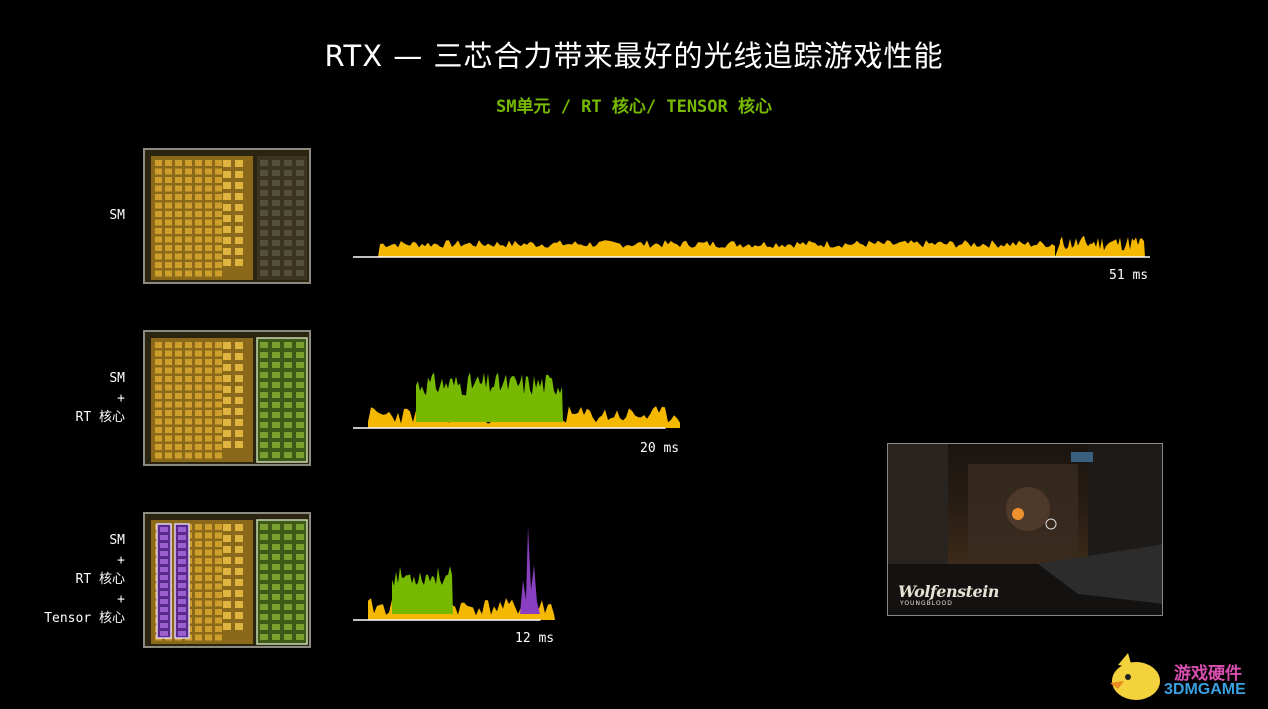 The height and width of the screenshot is (709, 1268). What do you see at coordinates (121, 599) in the screenshot?
I see `row-label-line: +` at bounding box center [121, 599].